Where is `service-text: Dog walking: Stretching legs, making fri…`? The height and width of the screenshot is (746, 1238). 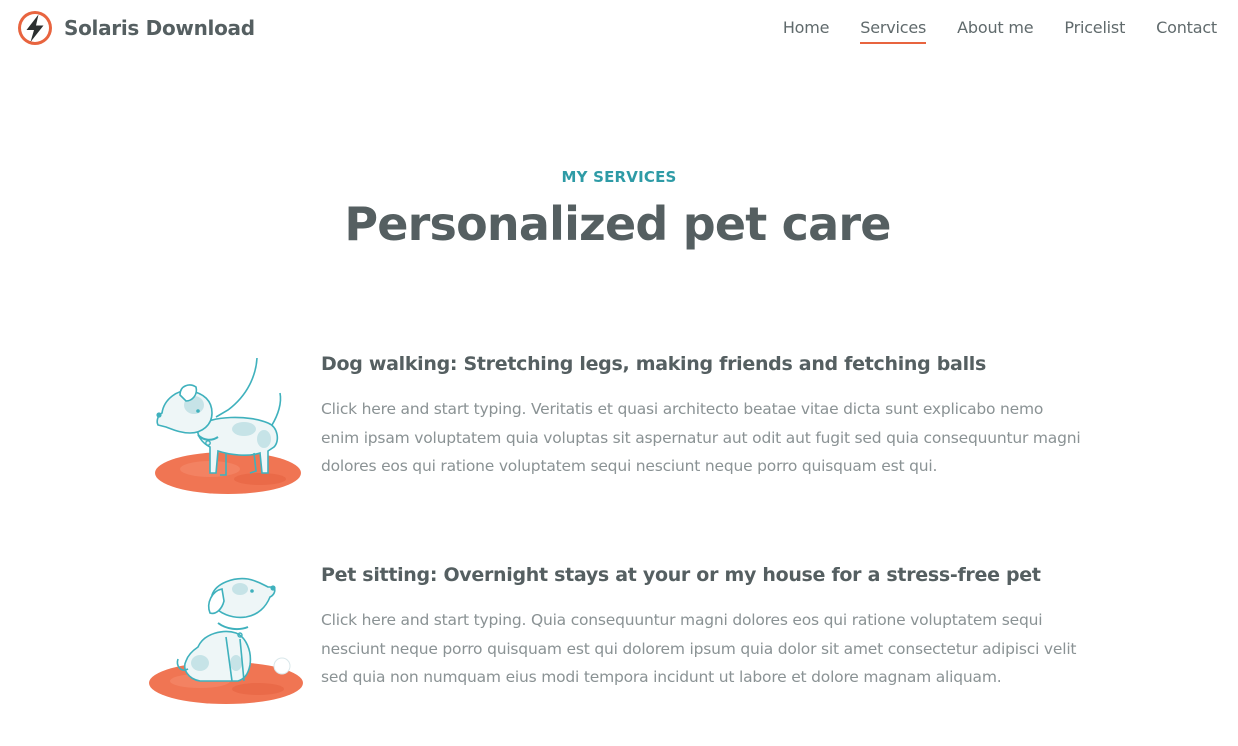
service-text: Dog walking: Stretching legs, making fri… is located at coordinates (701, 416).